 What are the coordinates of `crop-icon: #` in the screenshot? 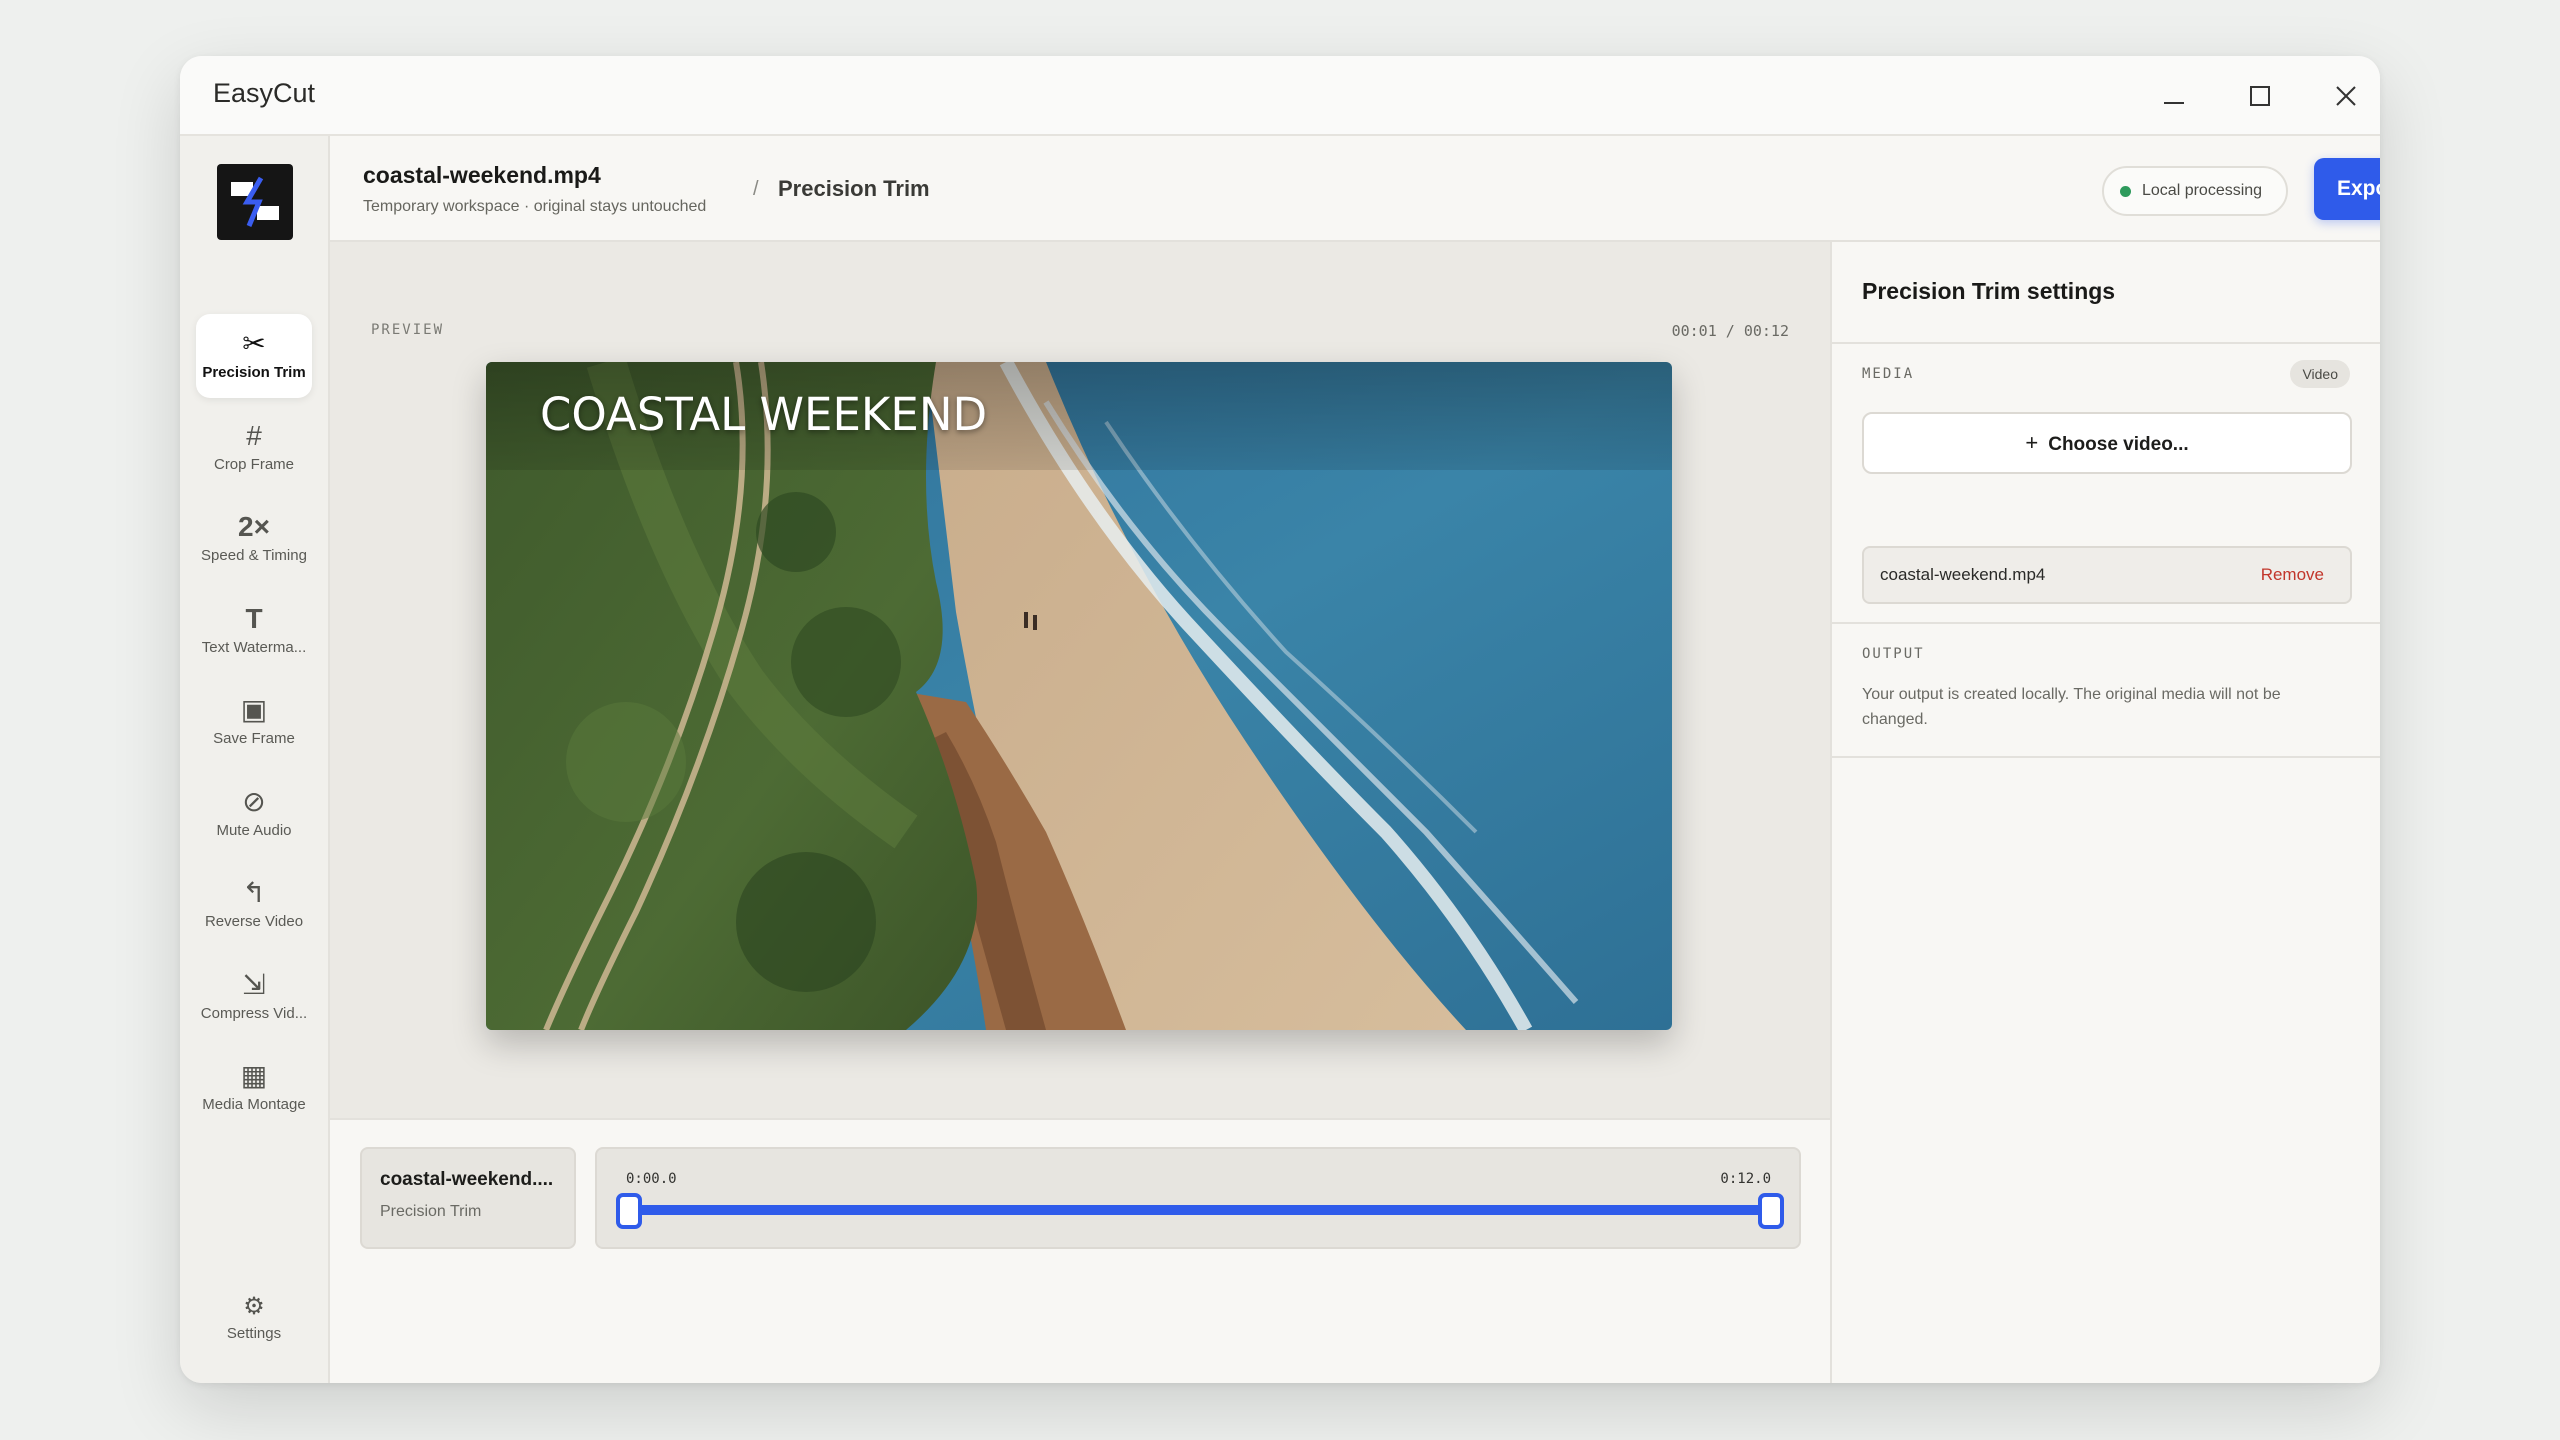 It's located at (254, 435).